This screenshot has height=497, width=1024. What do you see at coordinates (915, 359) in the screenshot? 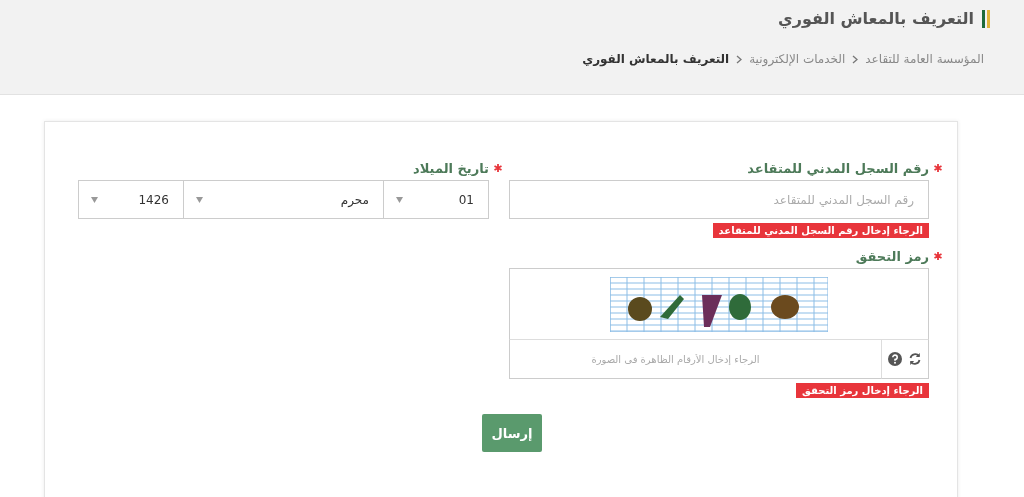
I see `refresh-icon` at bounding box center [915, 359].